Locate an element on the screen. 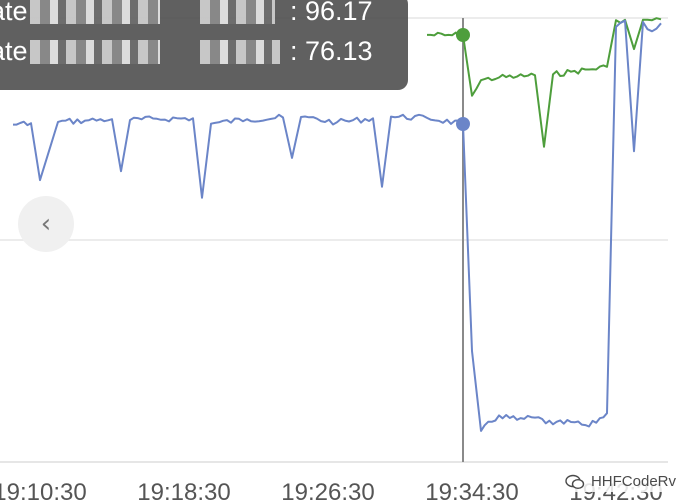  x-tick-label: 19:34:30 is located at coordinates (471, 489).